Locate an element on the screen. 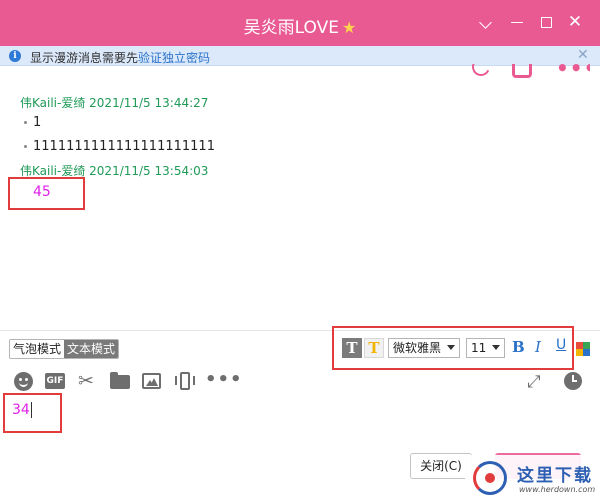 Image resolution: width=600 pixels, height=499 pixels. close-icon: ✕ is located at coordinates (575, 22).